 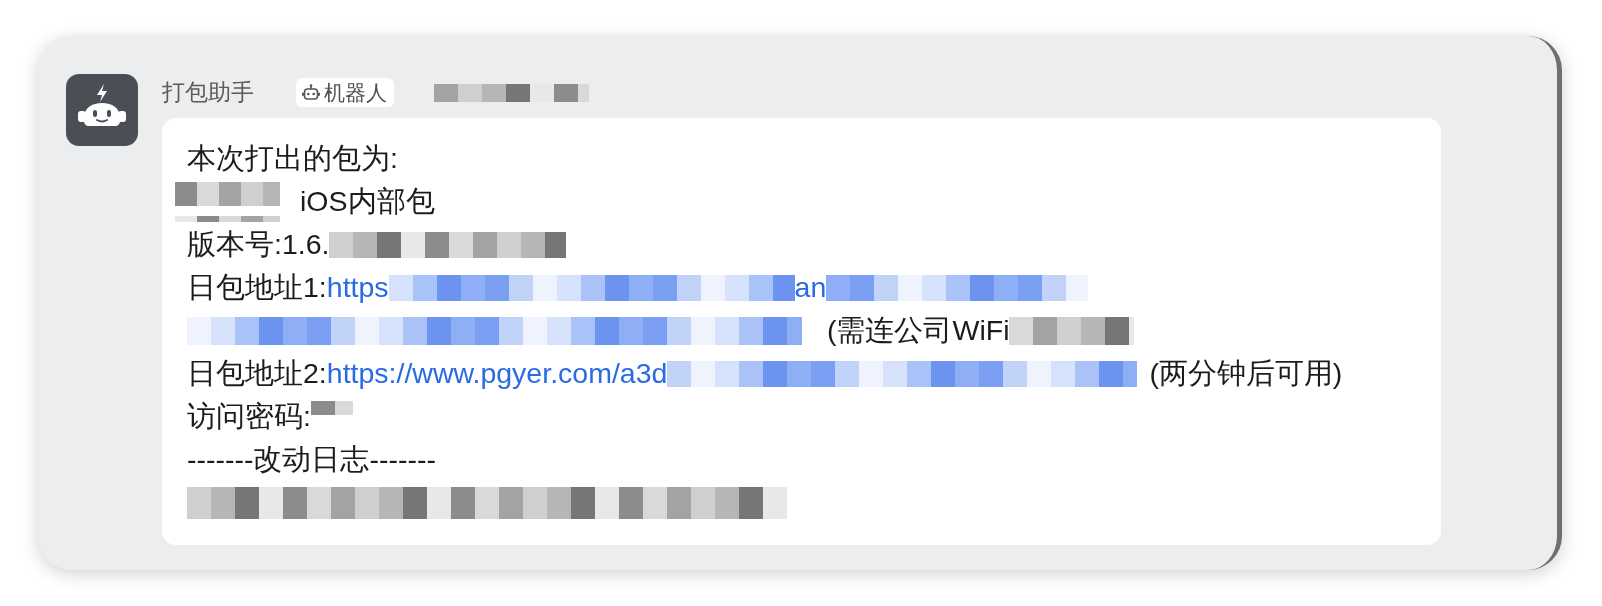 What do you see at coordinates (257, 287) in the screenshot?
I see `message-text: 日包地址1:` at bounding box center [257, 287].